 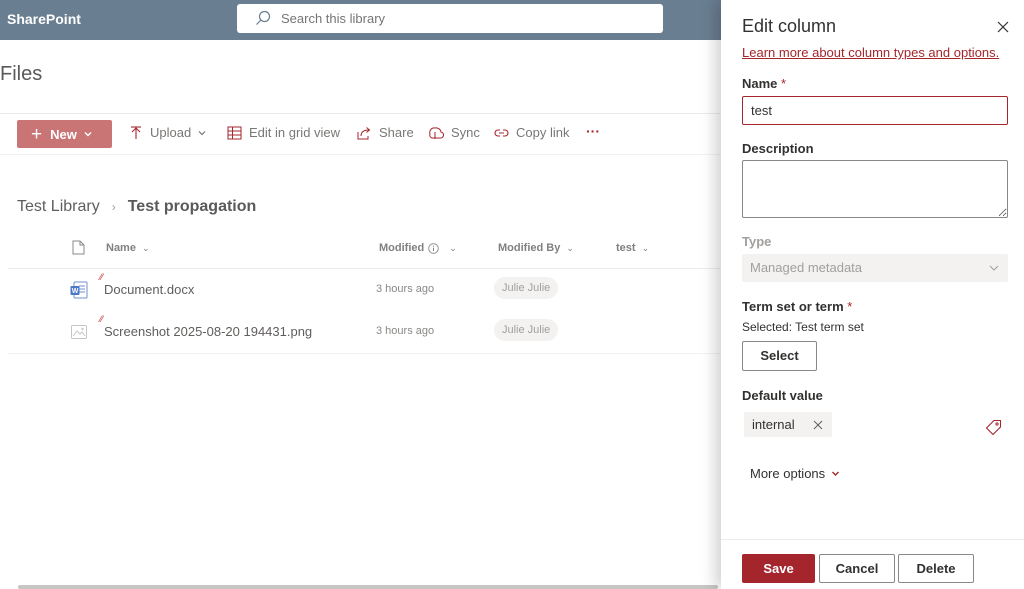 I want to click on column-modified-by-label: Modified By, so click(x=529, y=248).